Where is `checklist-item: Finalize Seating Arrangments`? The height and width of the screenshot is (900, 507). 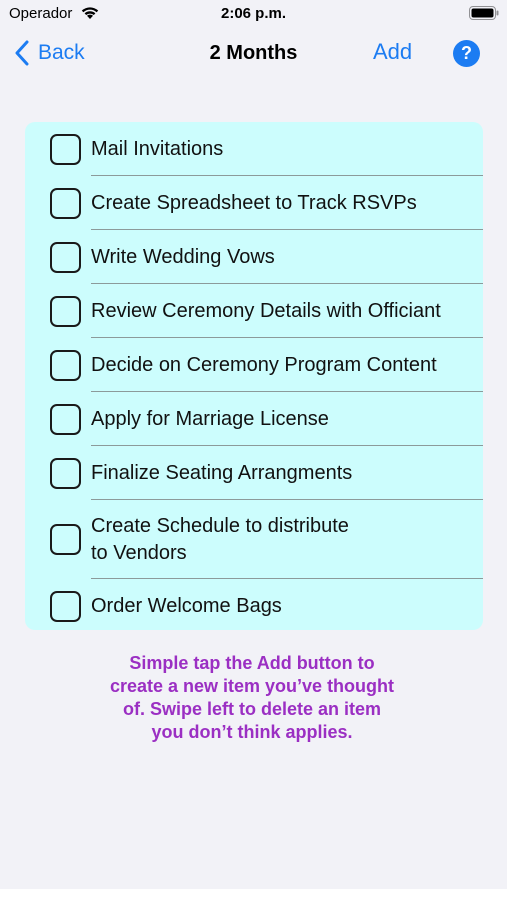
checklist-item: Finalize Seating Arrangments is located at coordinates (254, 473).